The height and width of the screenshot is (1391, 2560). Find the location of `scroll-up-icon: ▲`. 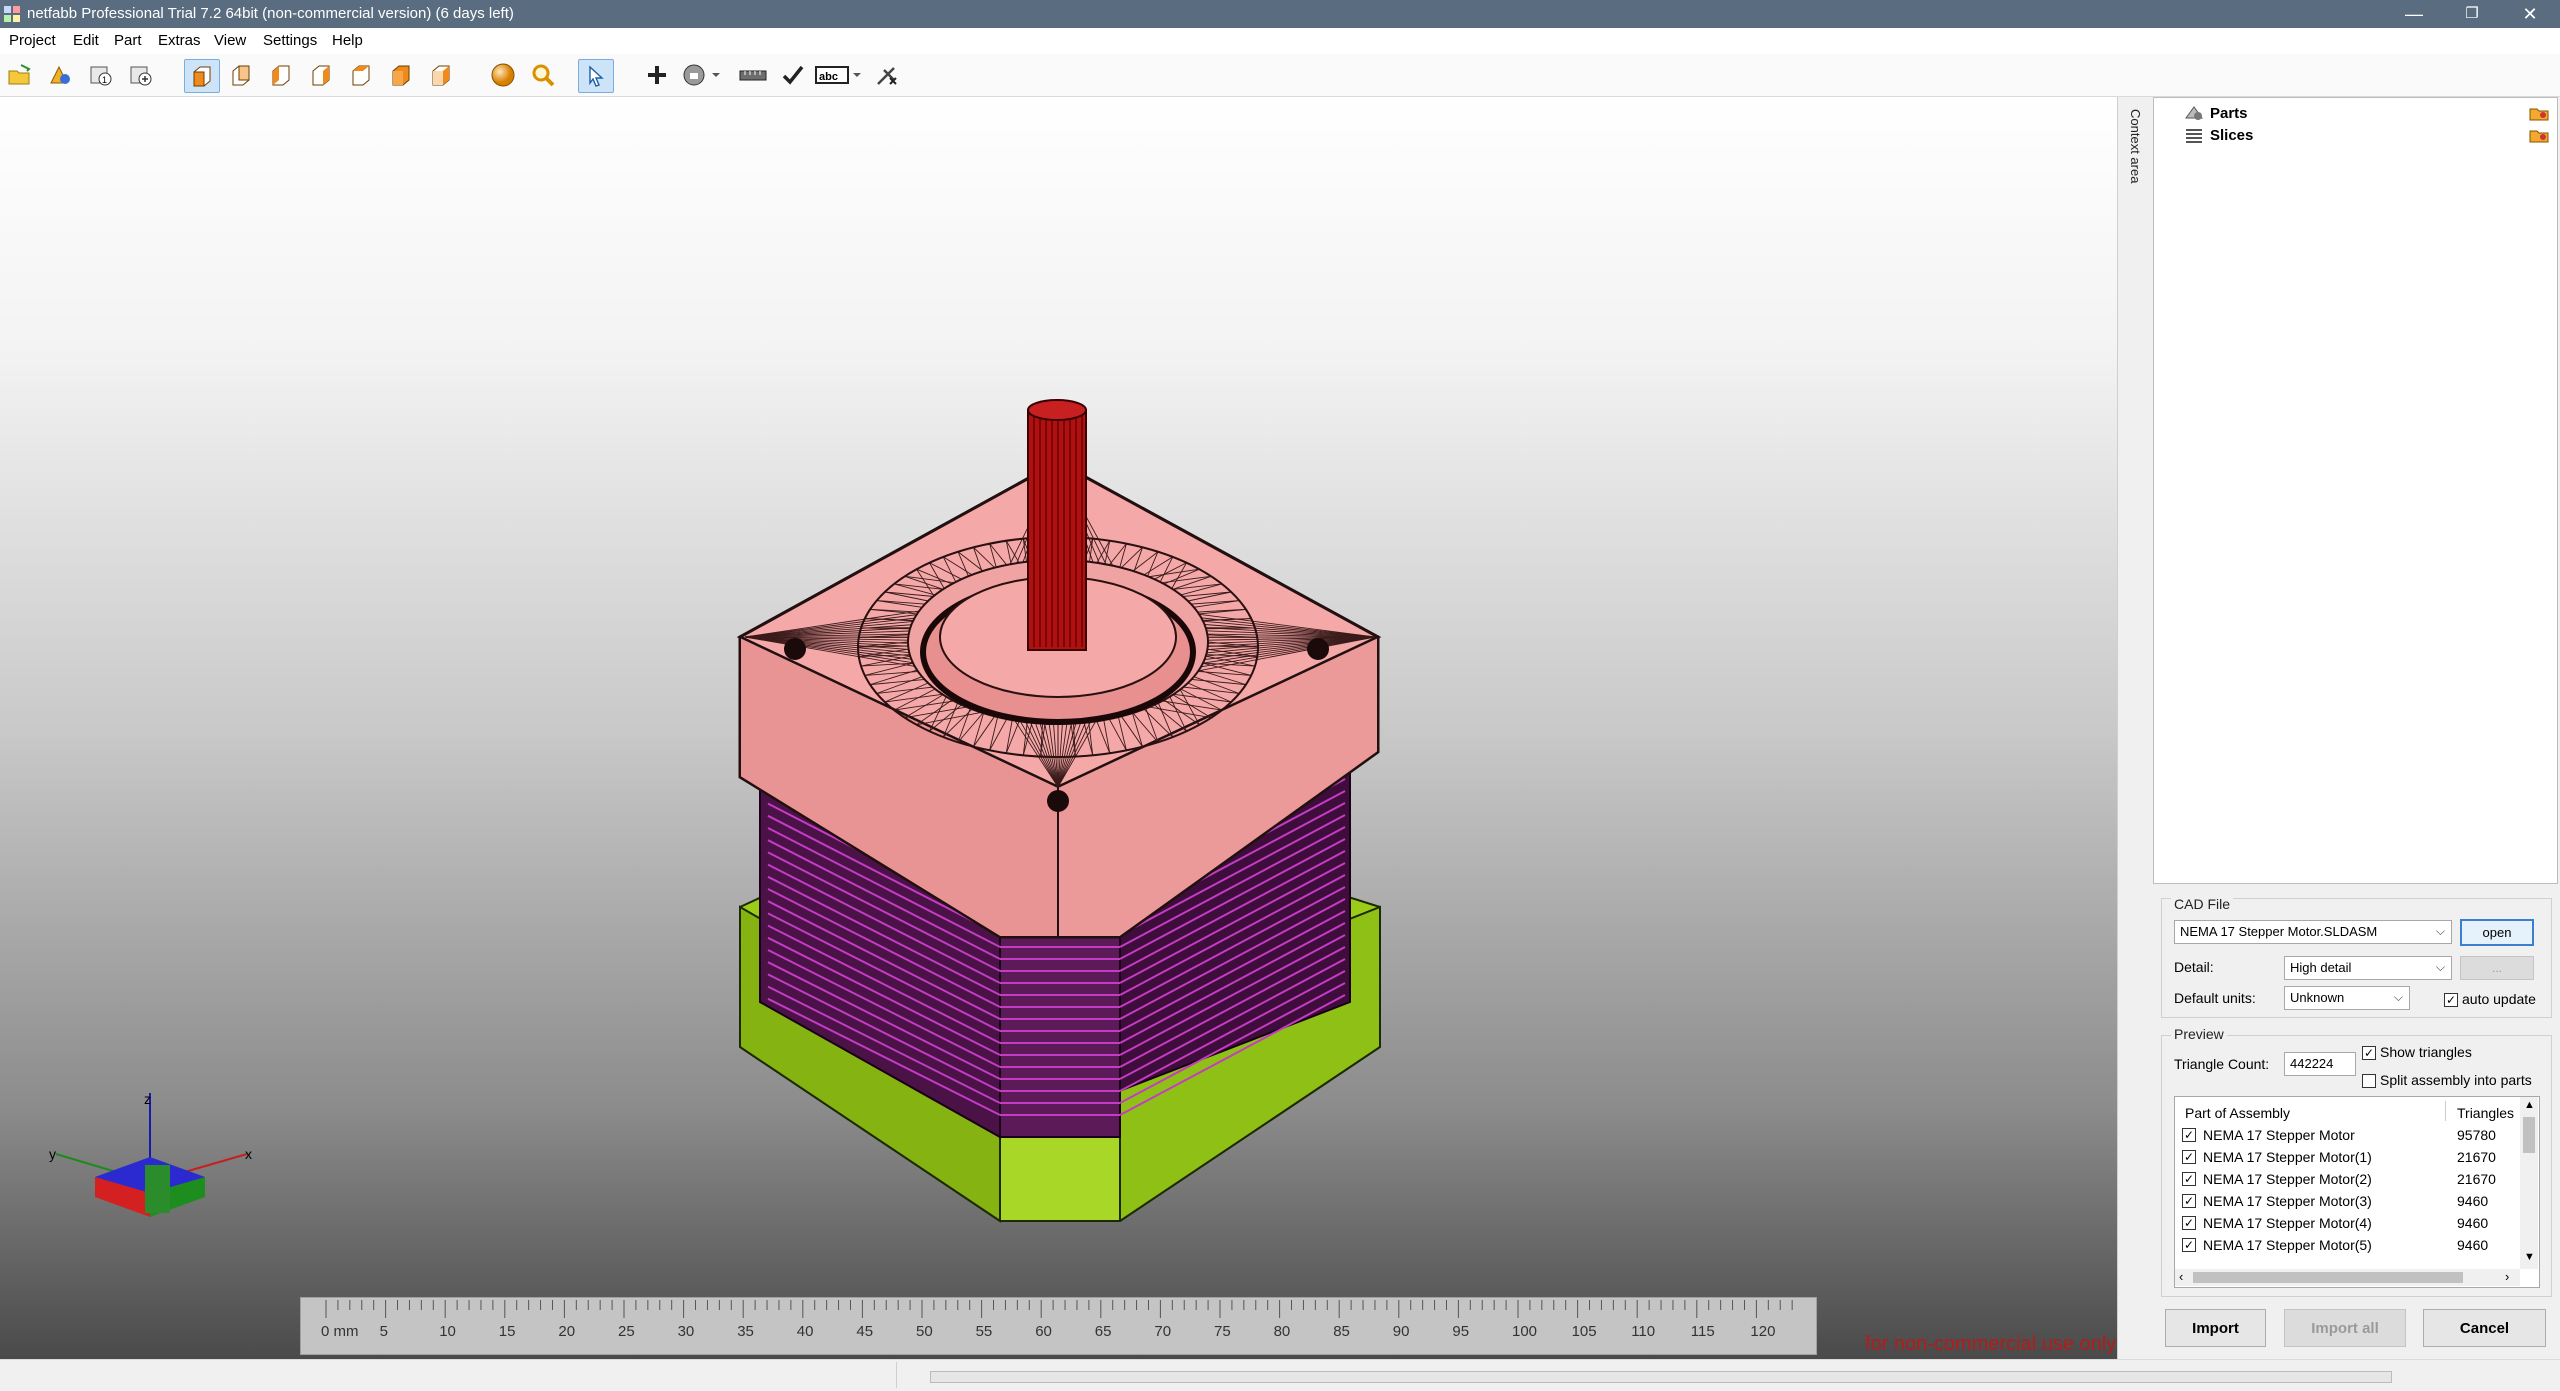

scroll-up-icon: ▲ is located at coordinates (2529, 1105).